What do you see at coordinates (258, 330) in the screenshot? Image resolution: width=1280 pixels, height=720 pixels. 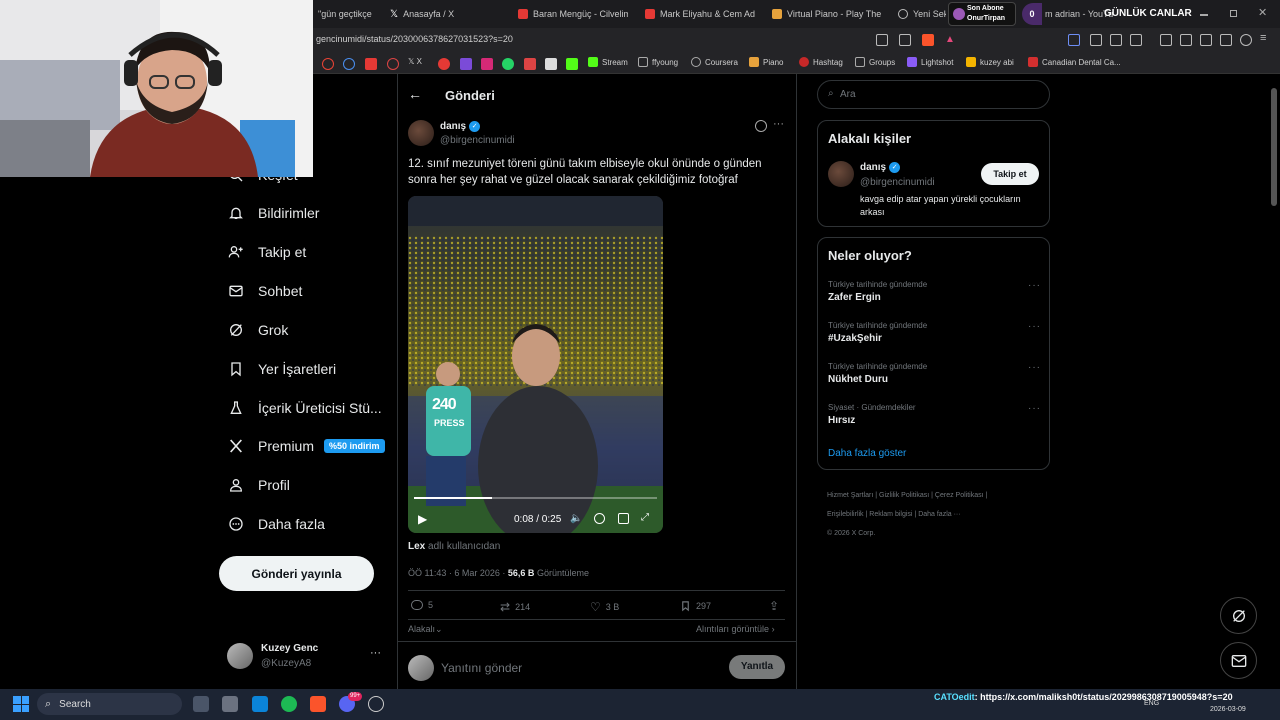 I see `nav-grok: Grok` at bounding box center [258, 330].